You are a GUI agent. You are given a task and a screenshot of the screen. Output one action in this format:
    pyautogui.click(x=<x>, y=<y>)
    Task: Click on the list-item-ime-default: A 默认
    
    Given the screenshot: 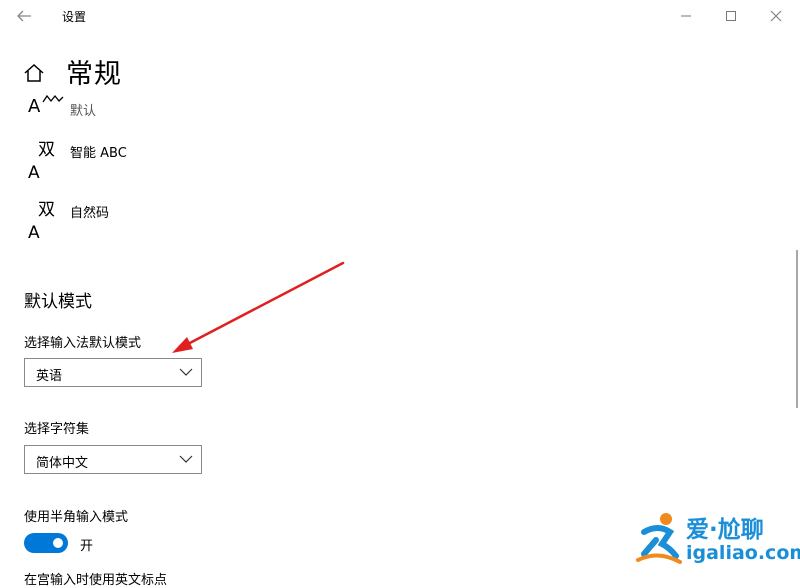 What is the action you would take?
    pyautogui.click(x=174, y=107)
    